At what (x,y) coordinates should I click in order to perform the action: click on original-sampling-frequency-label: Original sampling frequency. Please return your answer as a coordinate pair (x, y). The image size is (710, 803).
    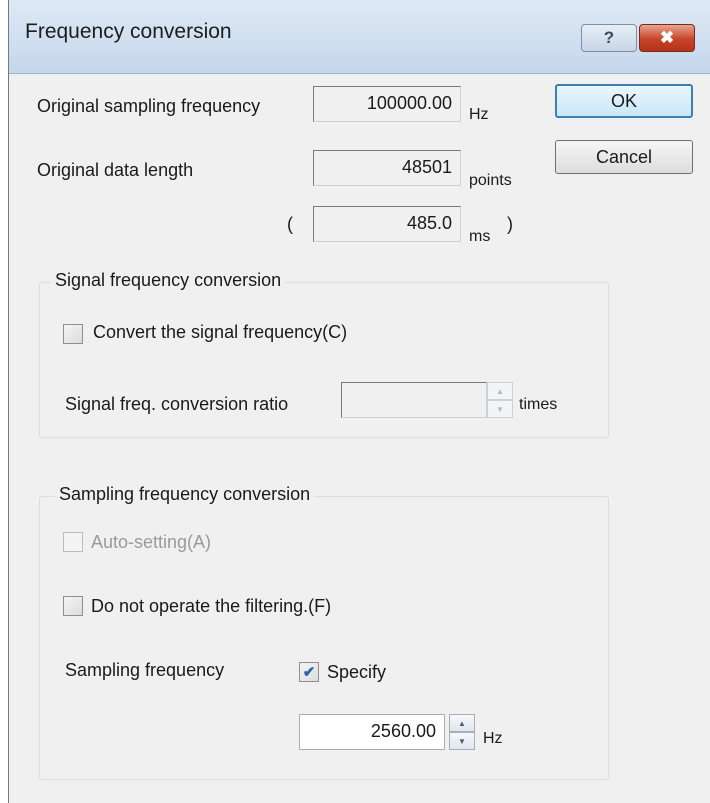
    Looking at the image, I should click on (149, 106).